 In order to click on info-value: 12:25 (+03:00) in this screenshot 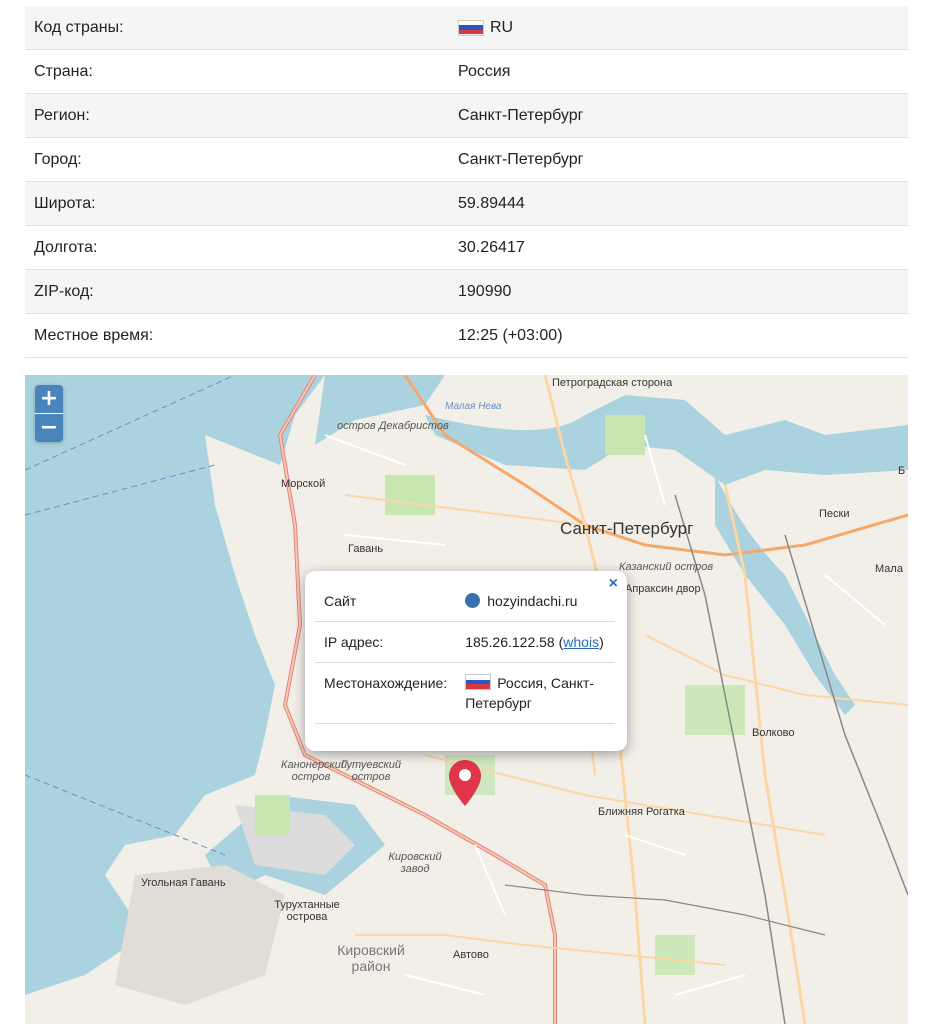, I will do `click(510, 335)`.